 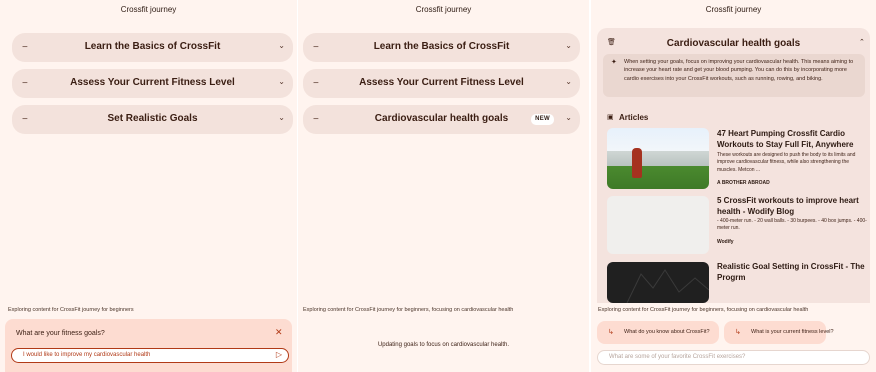 I want to click on accordion-label: Set Realistic Goals, so click(x=152, y=118).